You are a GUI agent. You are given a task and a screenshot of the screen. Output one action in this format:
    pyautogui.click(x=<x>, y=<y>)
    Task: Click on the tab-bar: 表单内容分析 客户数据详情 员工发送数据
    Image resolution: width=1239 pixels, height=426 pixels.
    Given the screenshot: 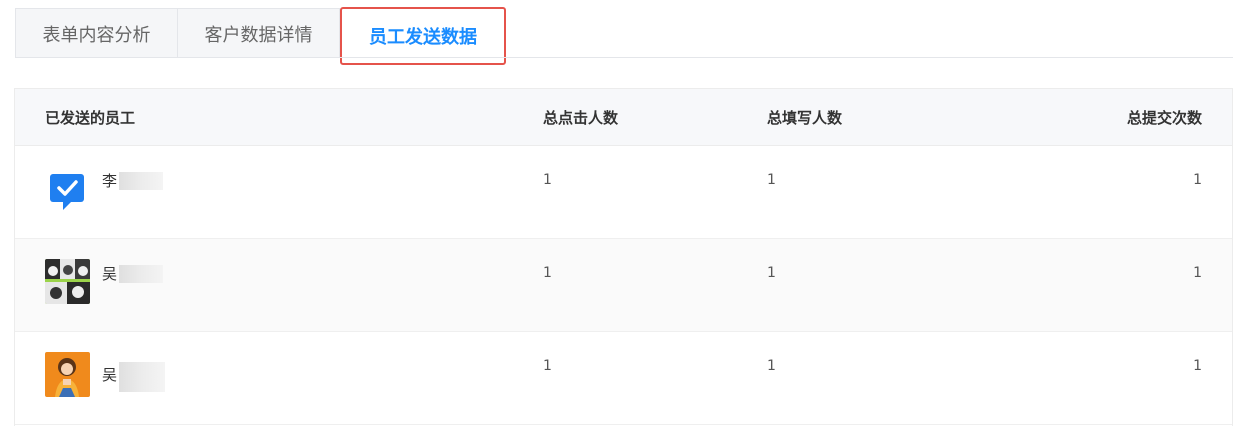 What is the action you would take?
    pyautogui.click(x=260, y=36)
    